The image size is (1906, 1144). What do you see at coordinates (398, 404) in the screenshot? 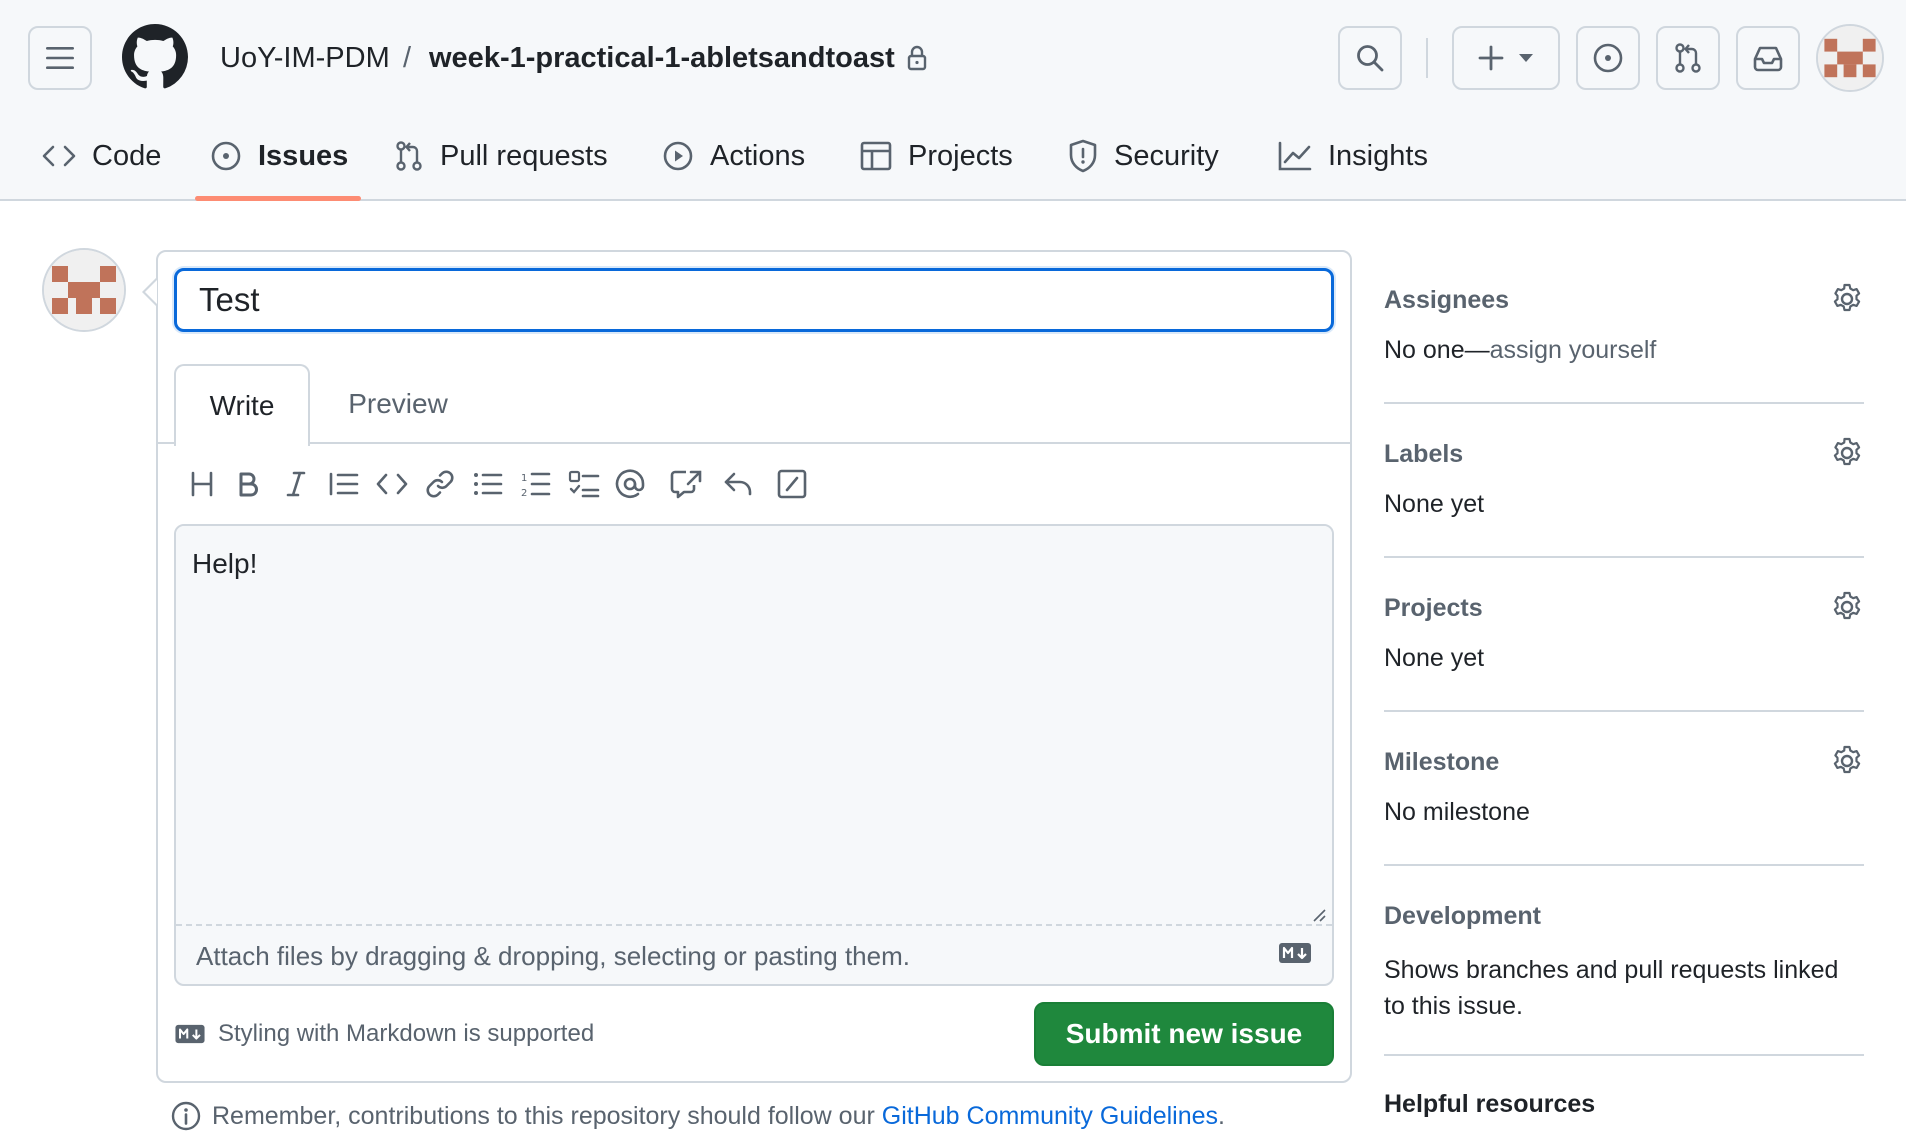
I see `tab-preview: Preview` at bounding box center [398, 404].